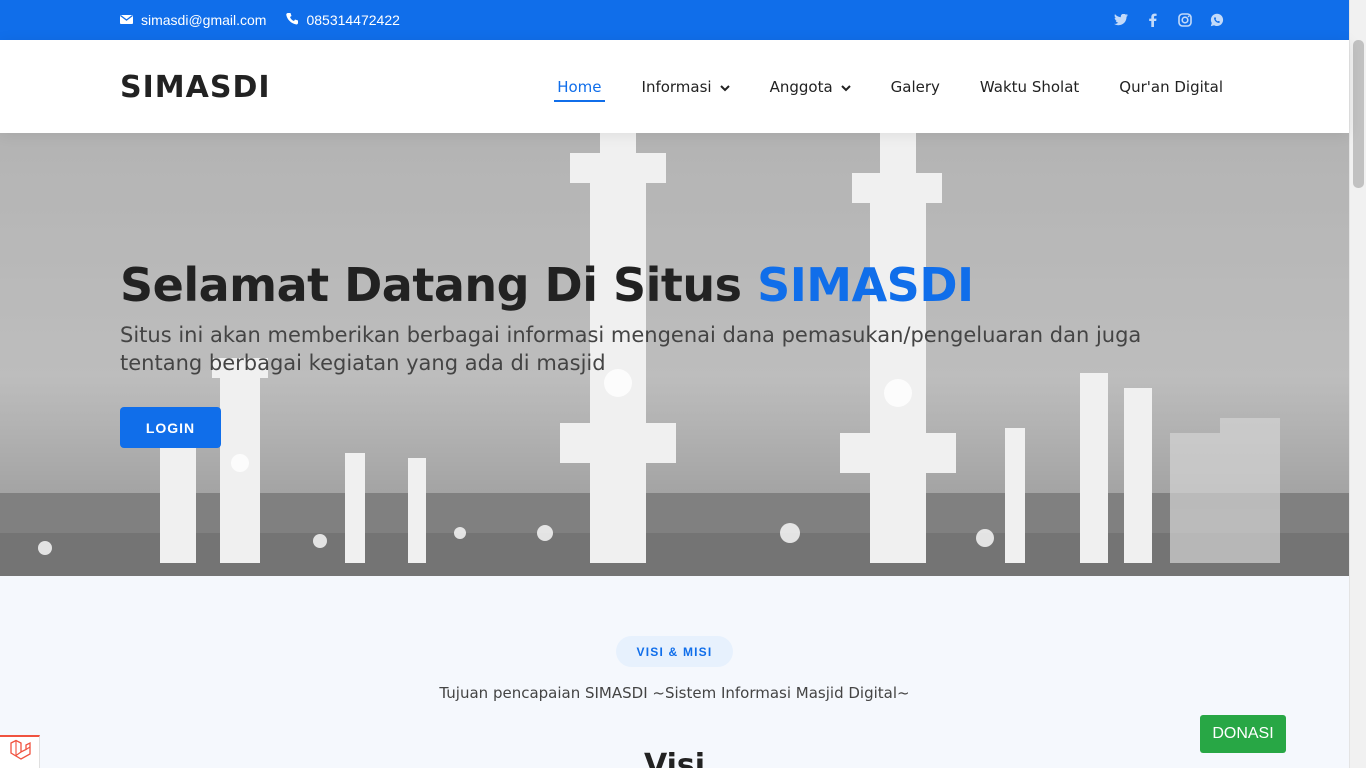 This screenshot has width=1366, height=768. I want to click on nav-label: Anggota, so click(801, 86).